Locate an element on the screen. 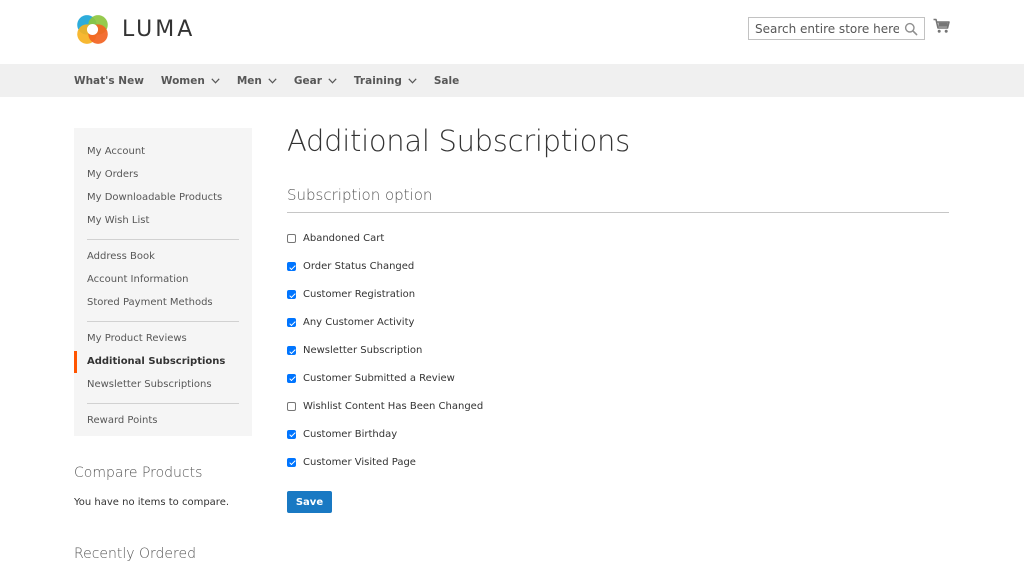 Image resolution: width=1024 pixels, height=576 pixels. logo-text: LUMA is located at coordinates (159, 29).